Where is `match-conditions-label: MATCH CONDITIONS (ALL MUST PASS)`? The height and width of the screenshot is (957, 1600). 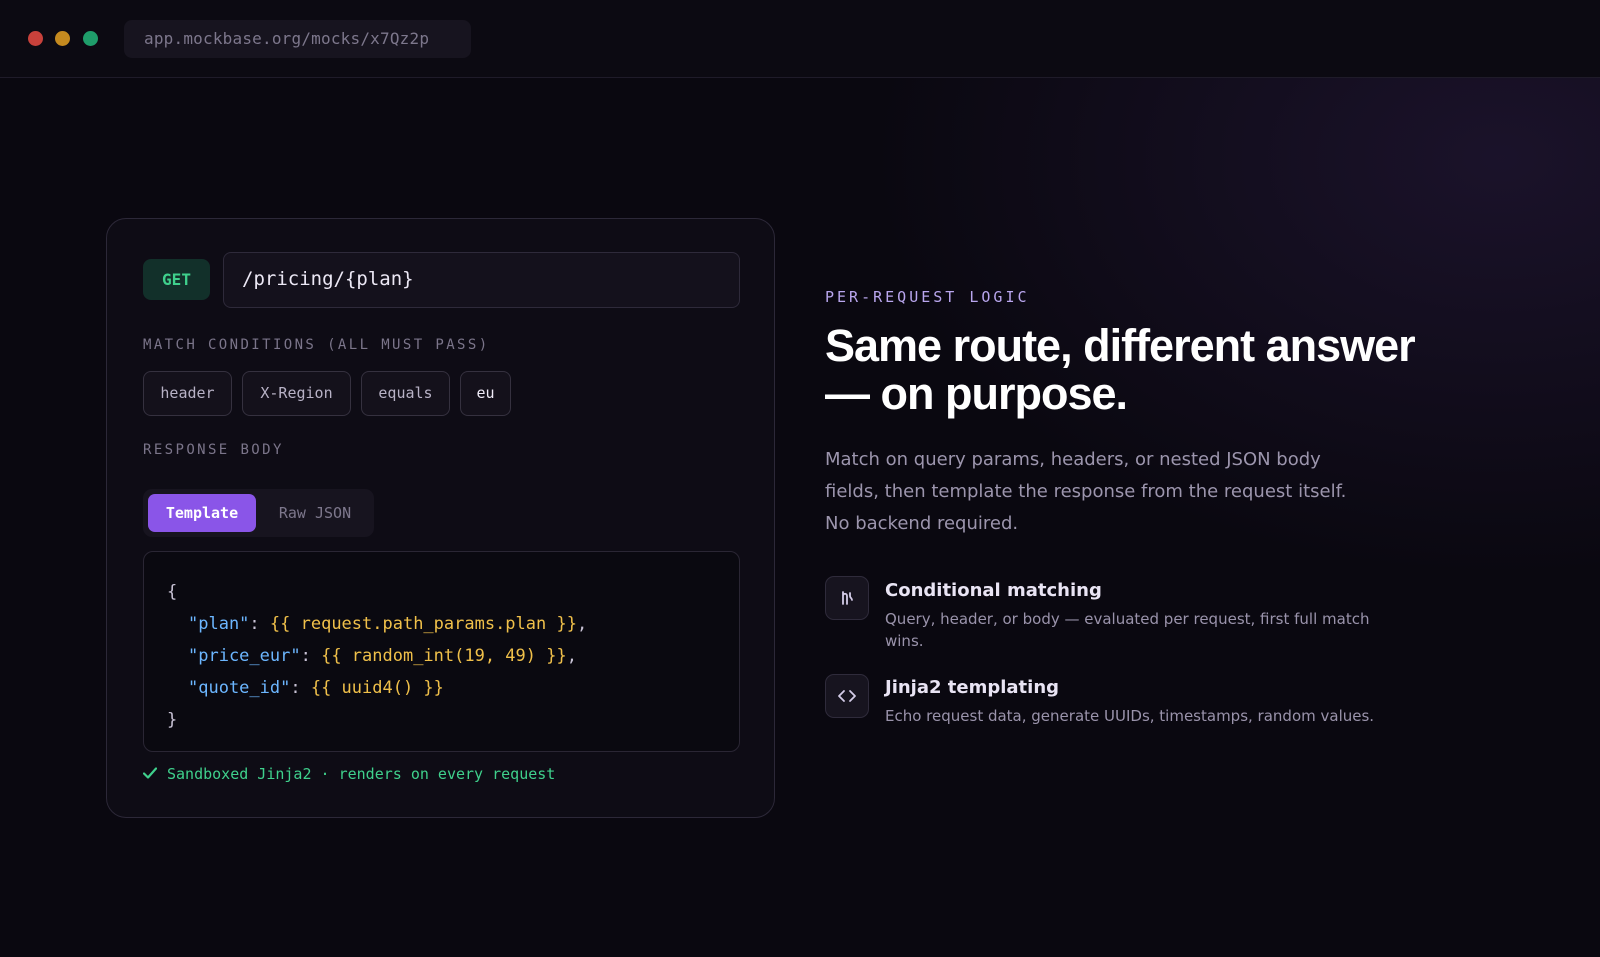 match-conditions-label: MATCH CONDITIONS (ALL MUST PASS) is located at coordinates (316, 345).